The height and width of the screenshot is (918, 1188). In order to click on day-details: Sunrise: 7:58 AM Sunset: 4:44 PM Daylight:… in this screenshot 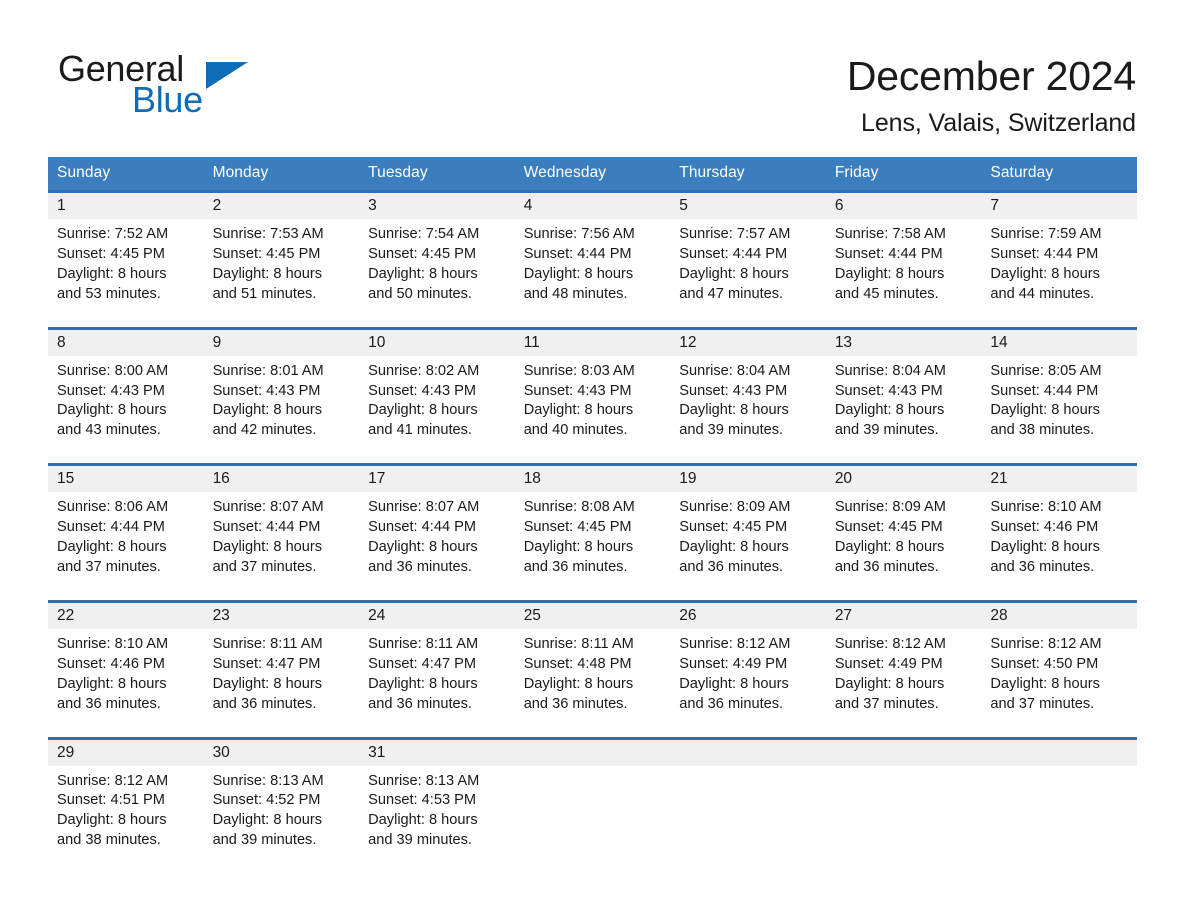, I will do `click(904, 262)`.